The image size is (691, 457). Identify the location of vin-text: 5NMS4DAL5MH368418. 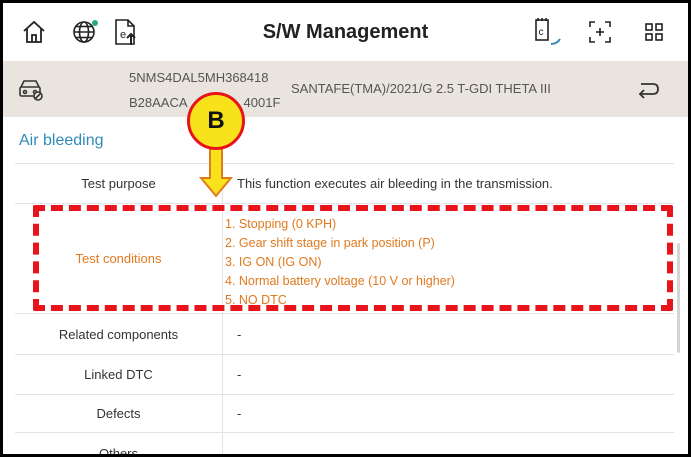
(199, 77).